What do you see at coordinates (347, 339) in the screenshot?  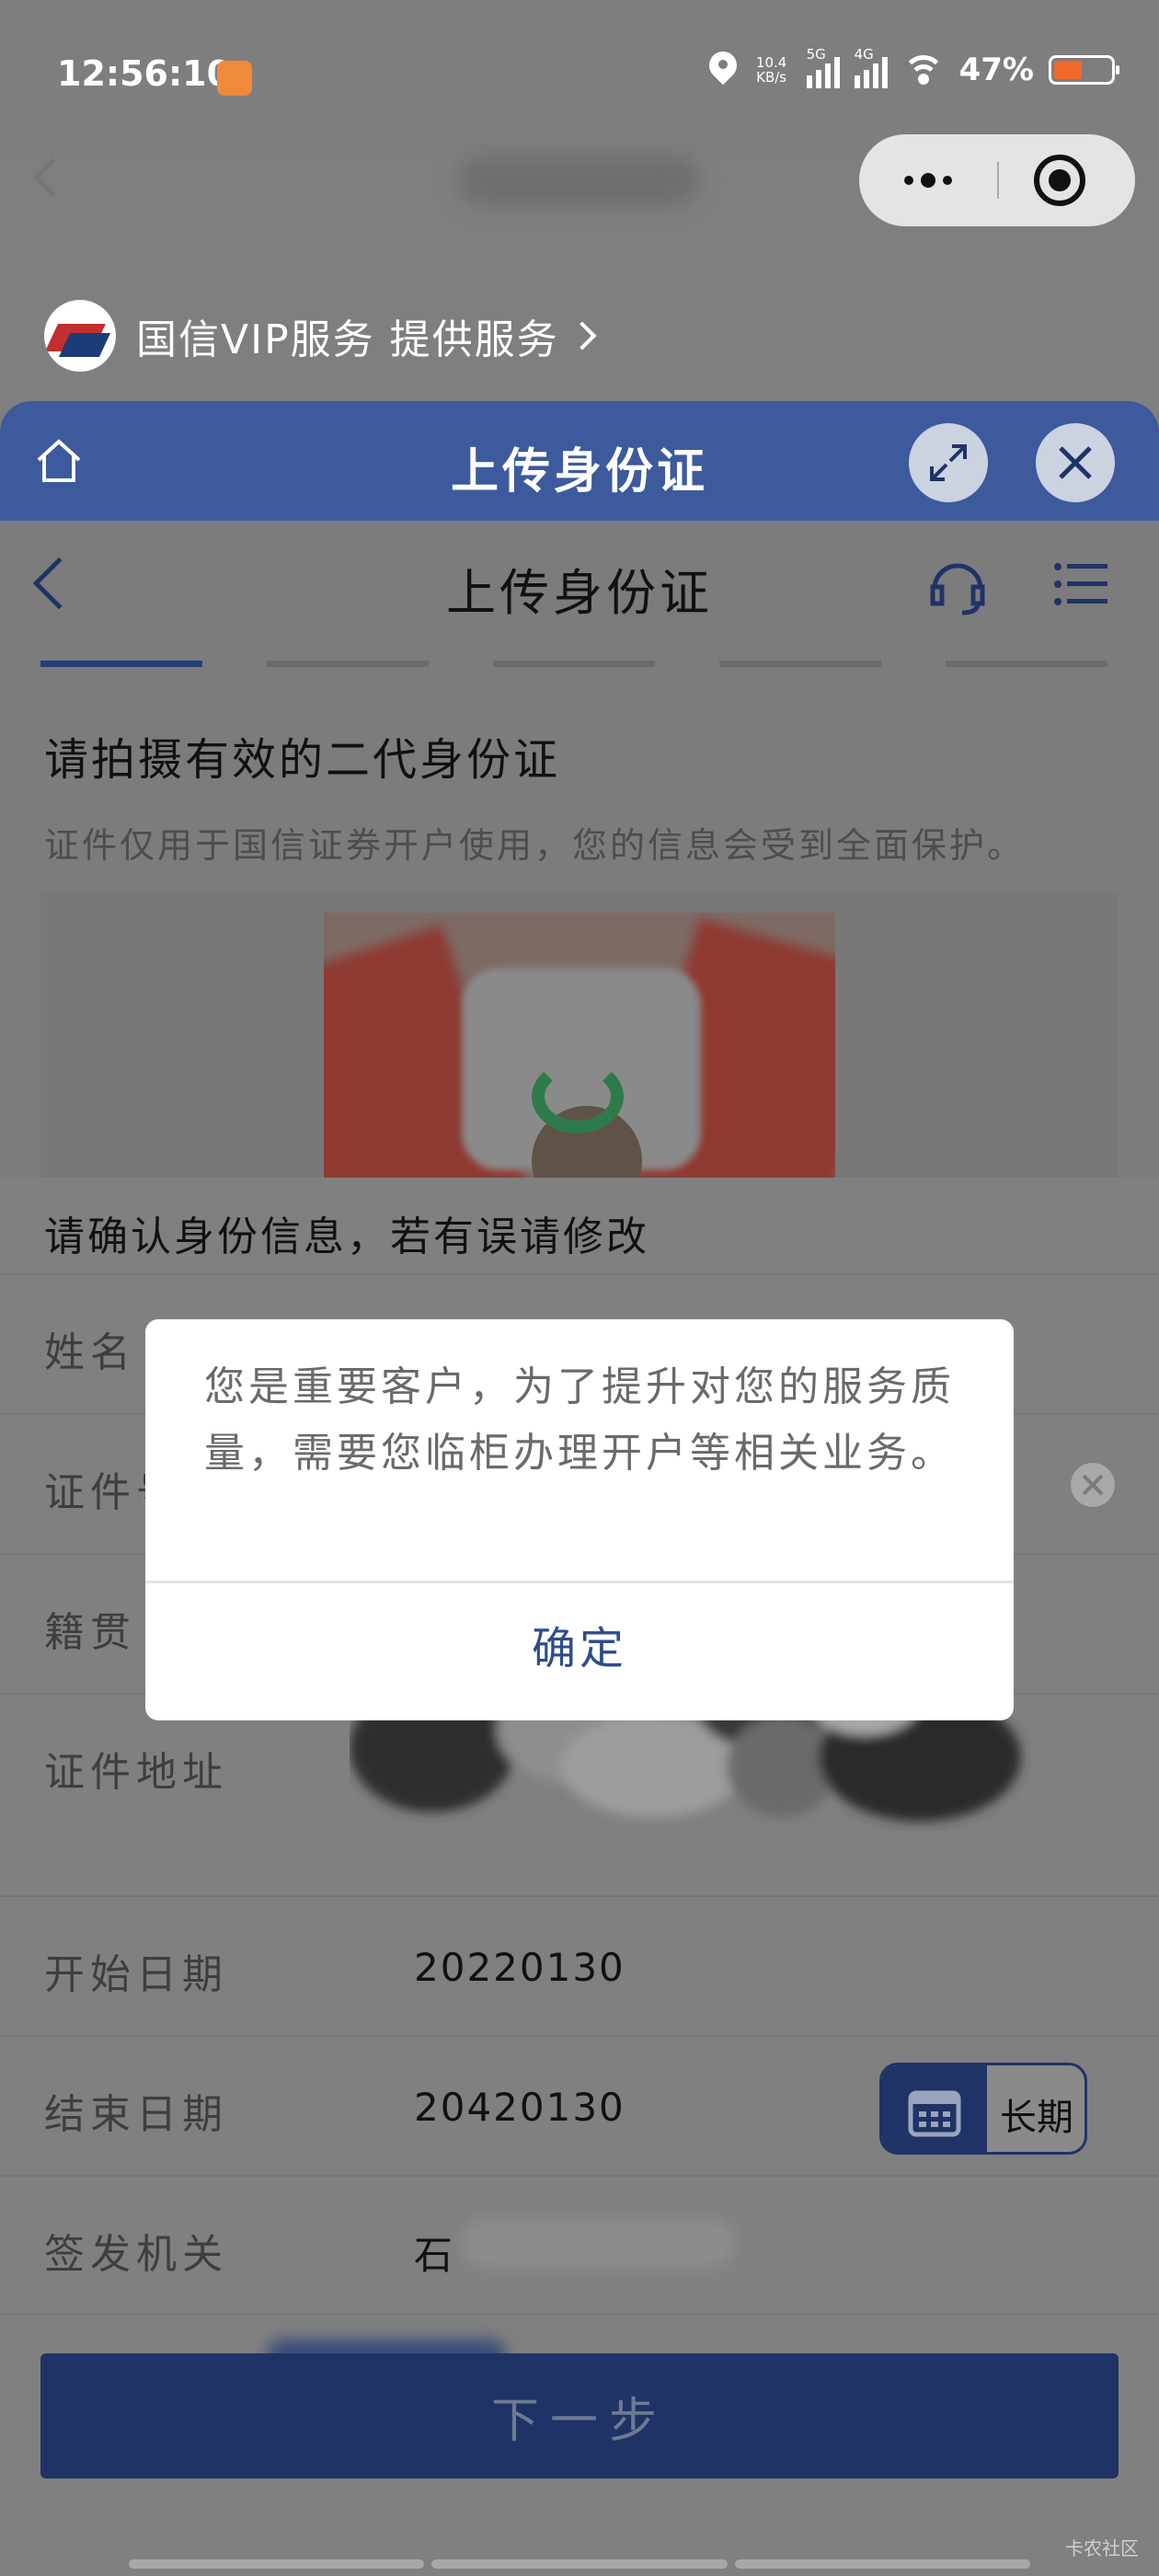 I see `provider-text: 国信VIP服务 提供服务` at bounding box center [347, 339].